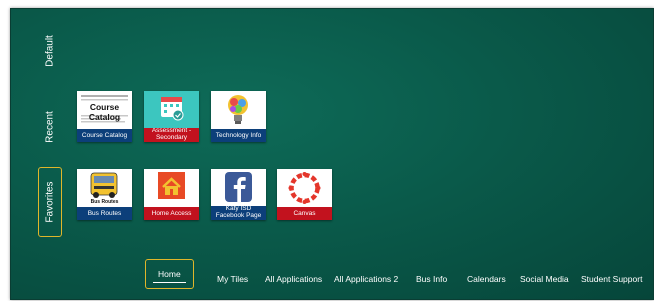 The height and width of the screenshot is (301, 654). I want to click on tile-course-catalog: Course Catalog Course Catalog, so click(104, 116).